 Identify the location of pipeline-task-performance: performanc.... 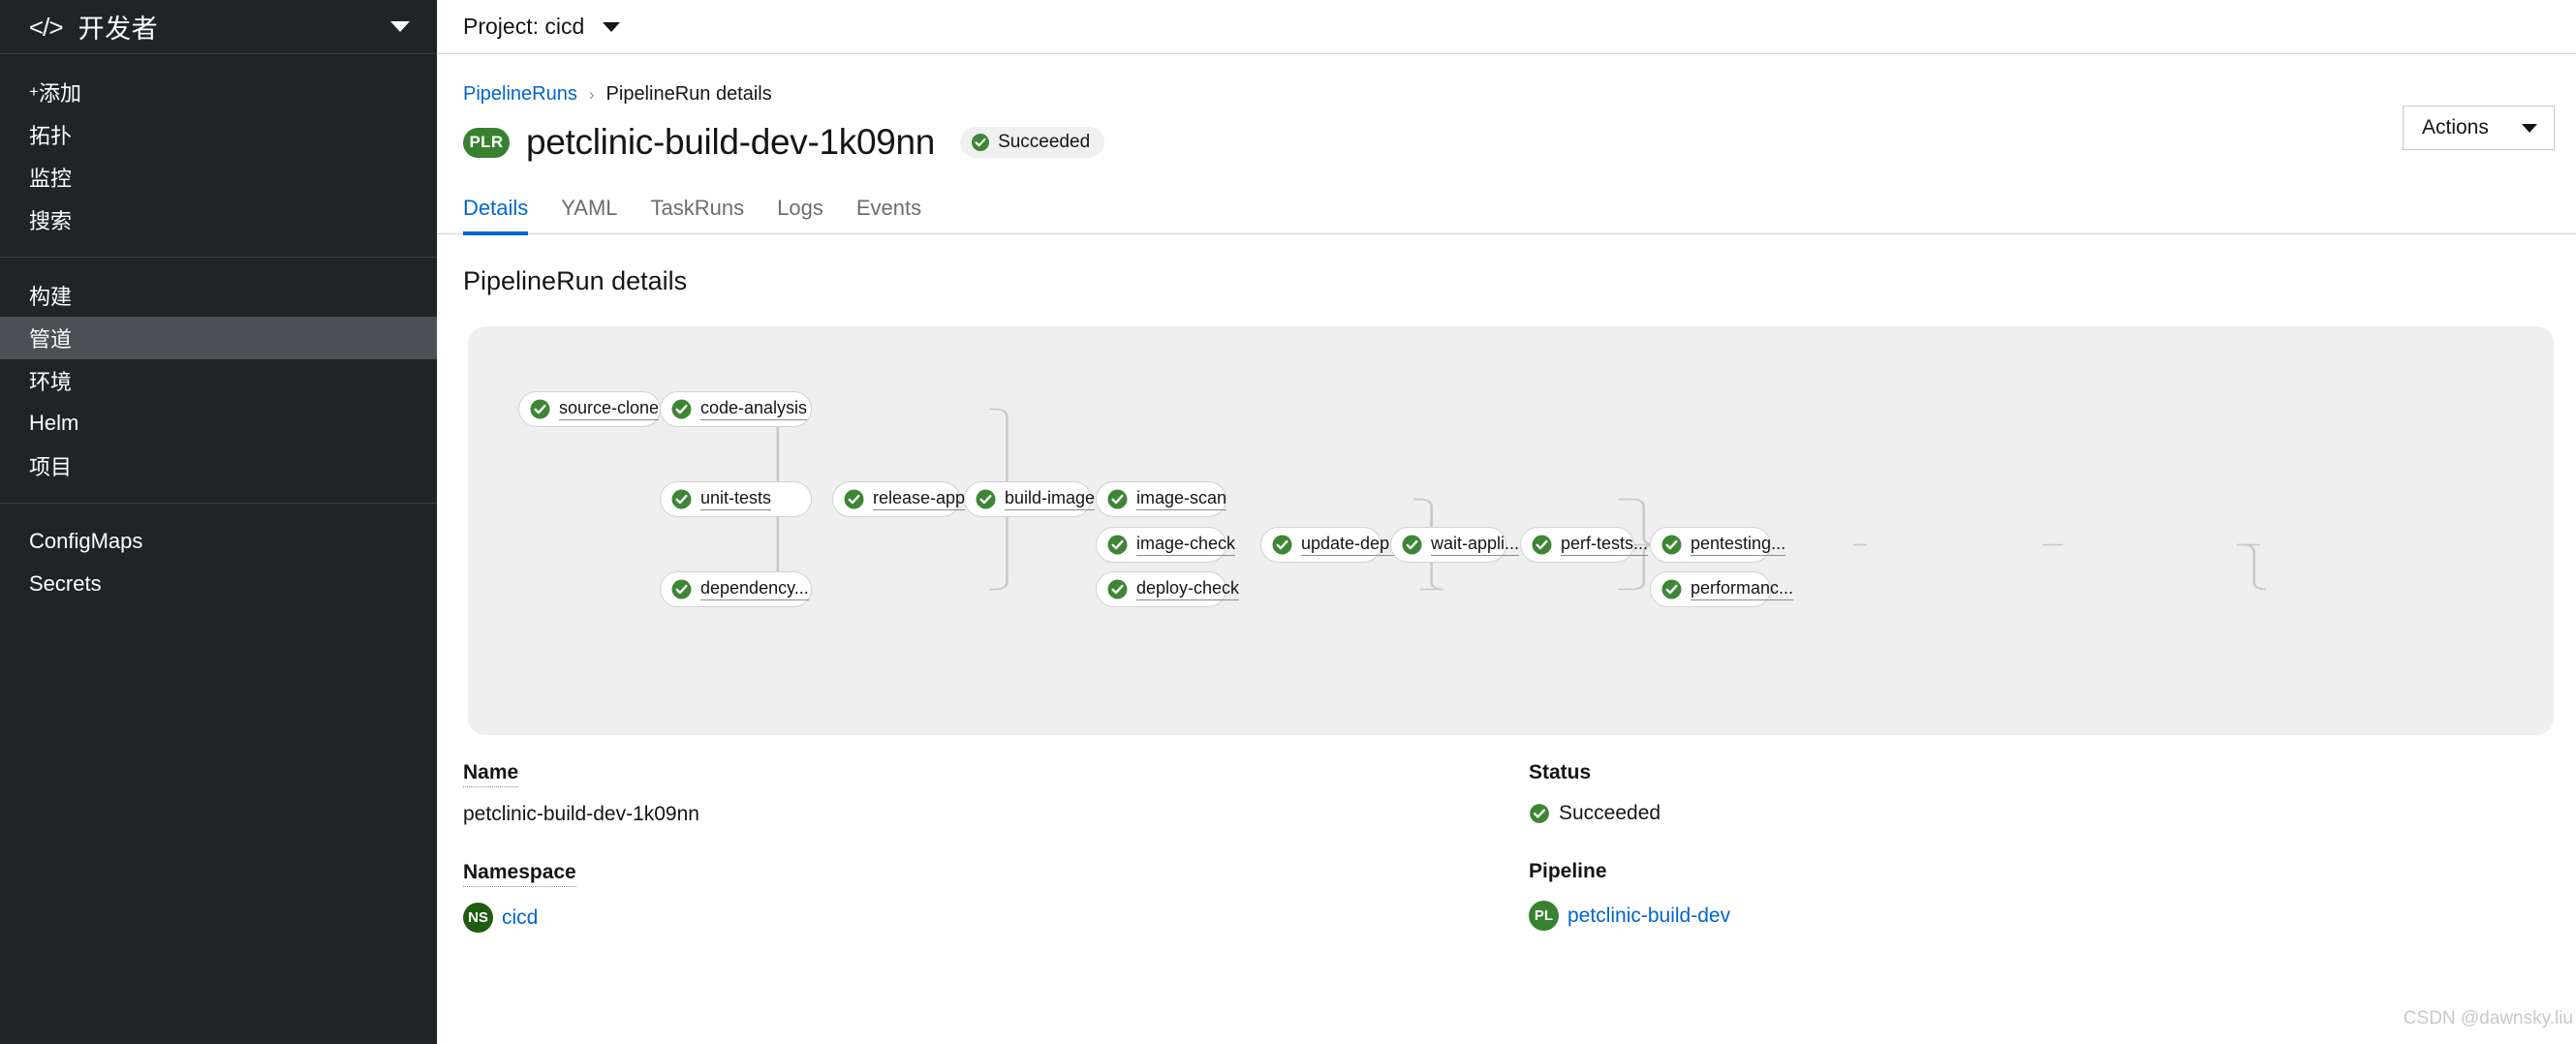
(1722, 589).